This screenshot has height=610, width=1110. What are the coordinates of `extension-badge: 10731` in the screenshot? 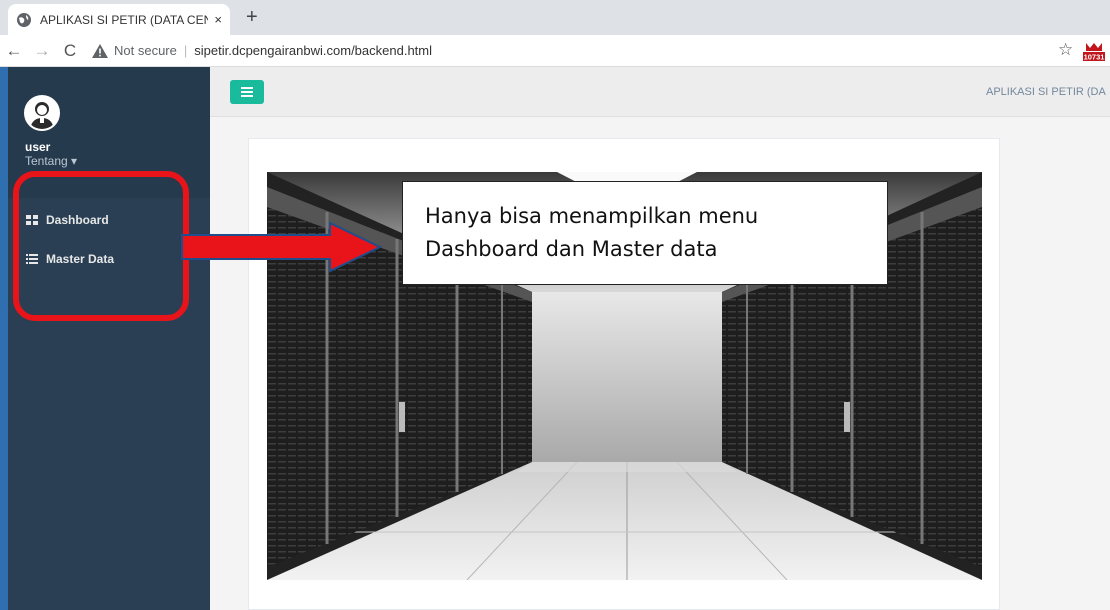 It's located at (1094, 57).